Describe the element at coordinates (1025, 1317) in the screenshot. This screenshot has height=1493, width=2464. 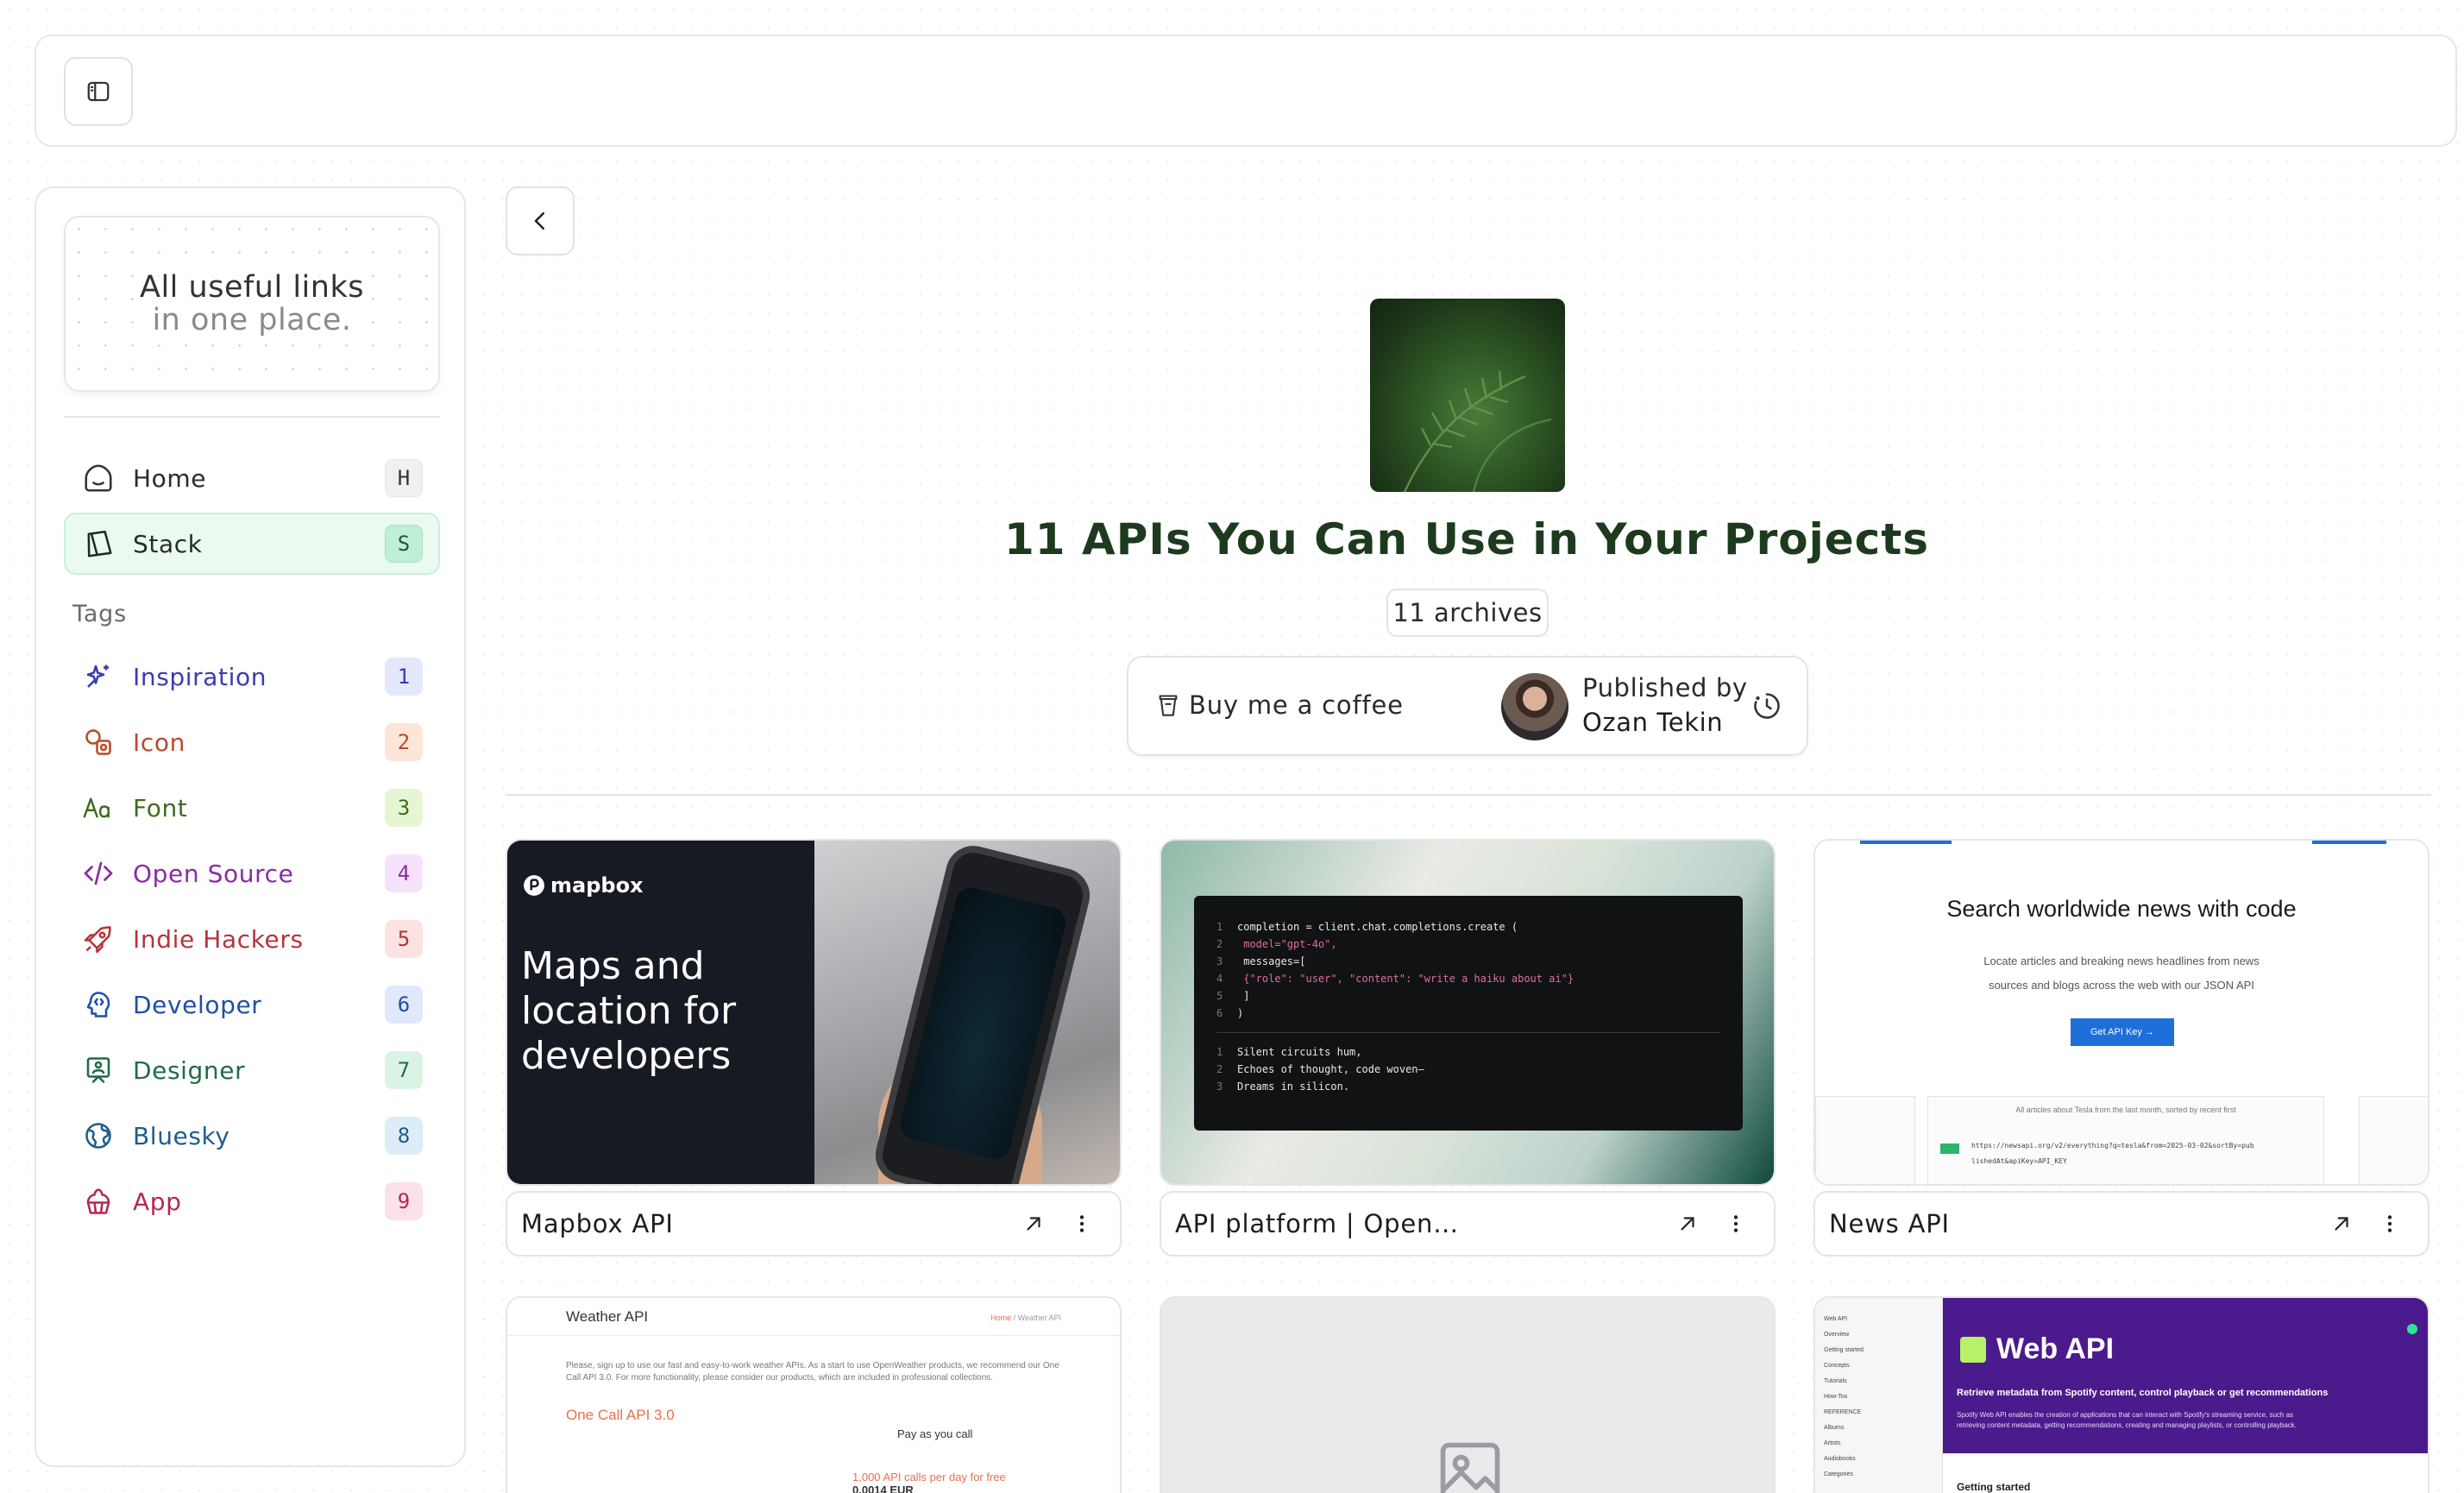
I see `weather-breadcrumb: Home / Weather API` at that location.